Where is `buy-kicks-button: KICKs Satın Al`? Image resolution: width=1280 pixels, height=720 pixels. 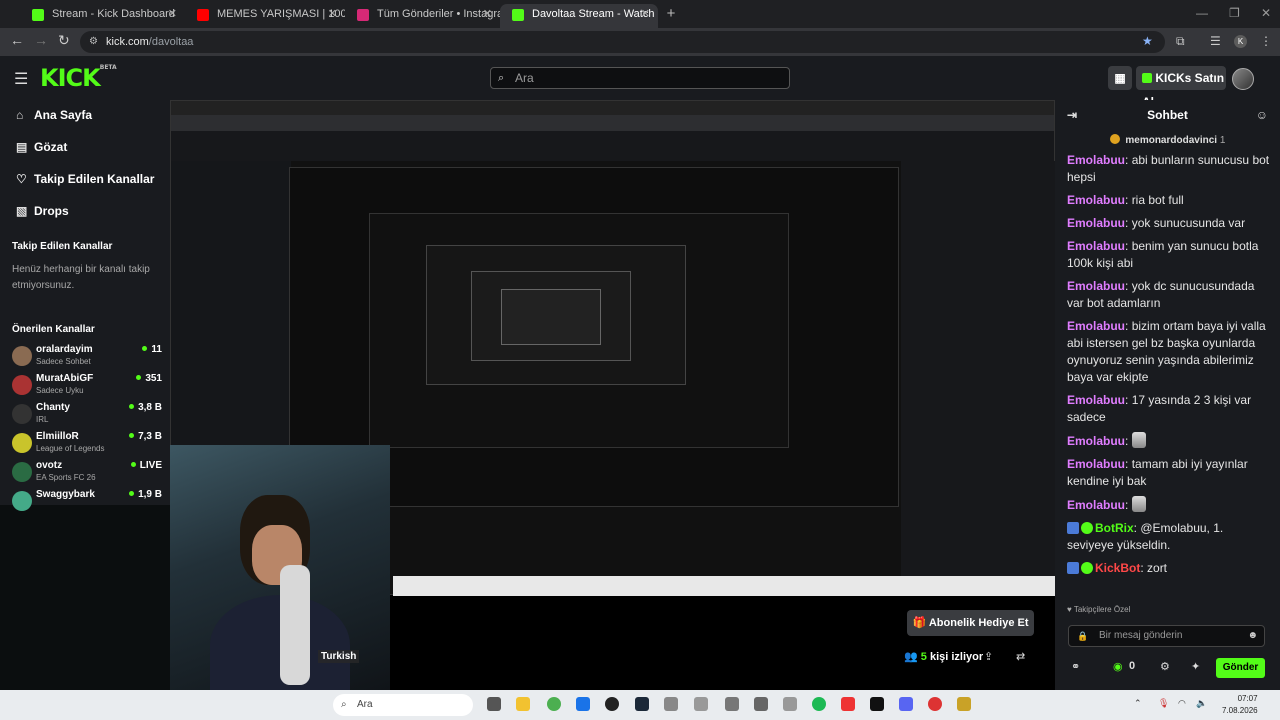
buy-kicks-button: KICKs Satın Al is located at coordinates (1181, 87).